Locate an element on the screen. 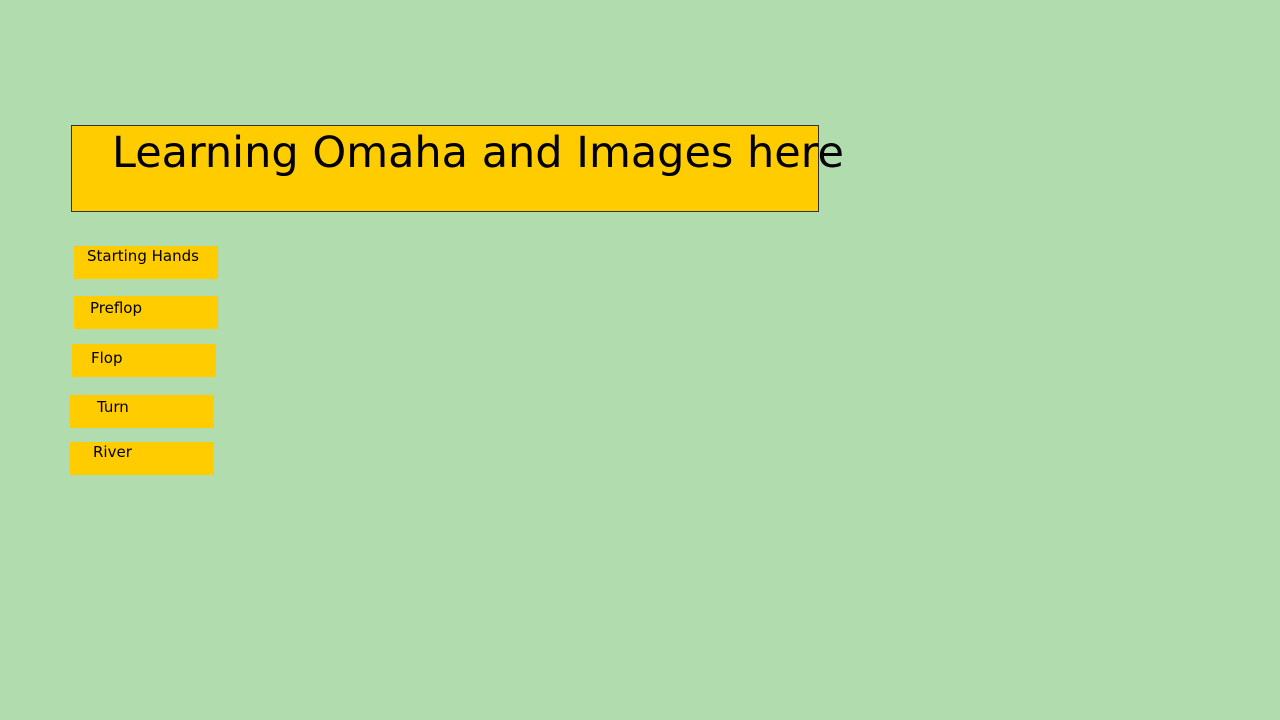 The image size is (1280, 720). slide-title: Learning Omaha and Images here is located at coordinates (478, 153).